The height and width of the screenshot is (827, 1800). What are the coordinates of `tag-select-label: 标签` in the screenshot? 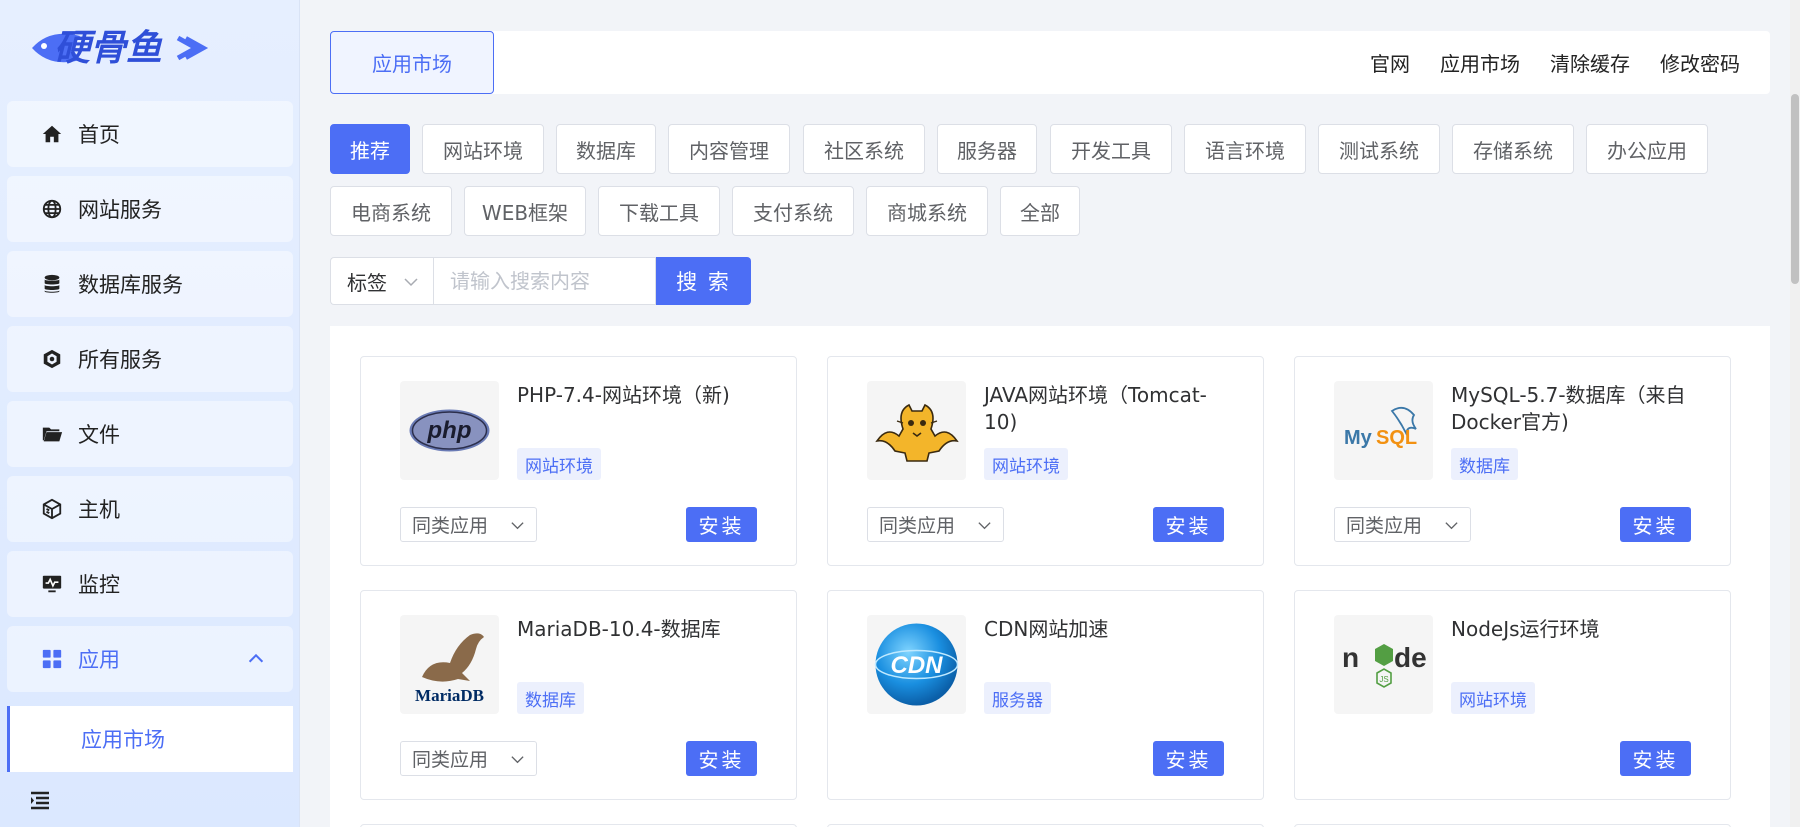 It's located at (367, 282).